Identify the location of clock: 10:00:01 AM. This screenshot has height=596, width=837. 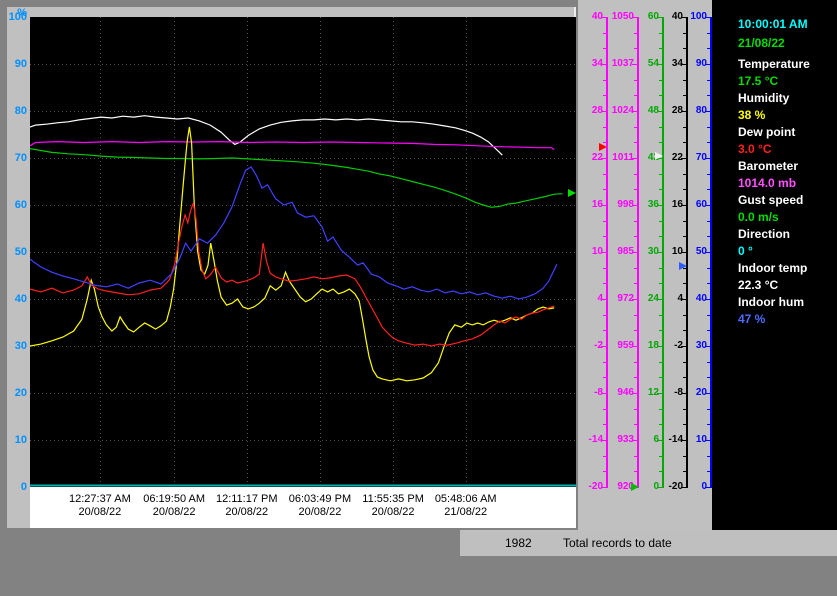
(773, 24).